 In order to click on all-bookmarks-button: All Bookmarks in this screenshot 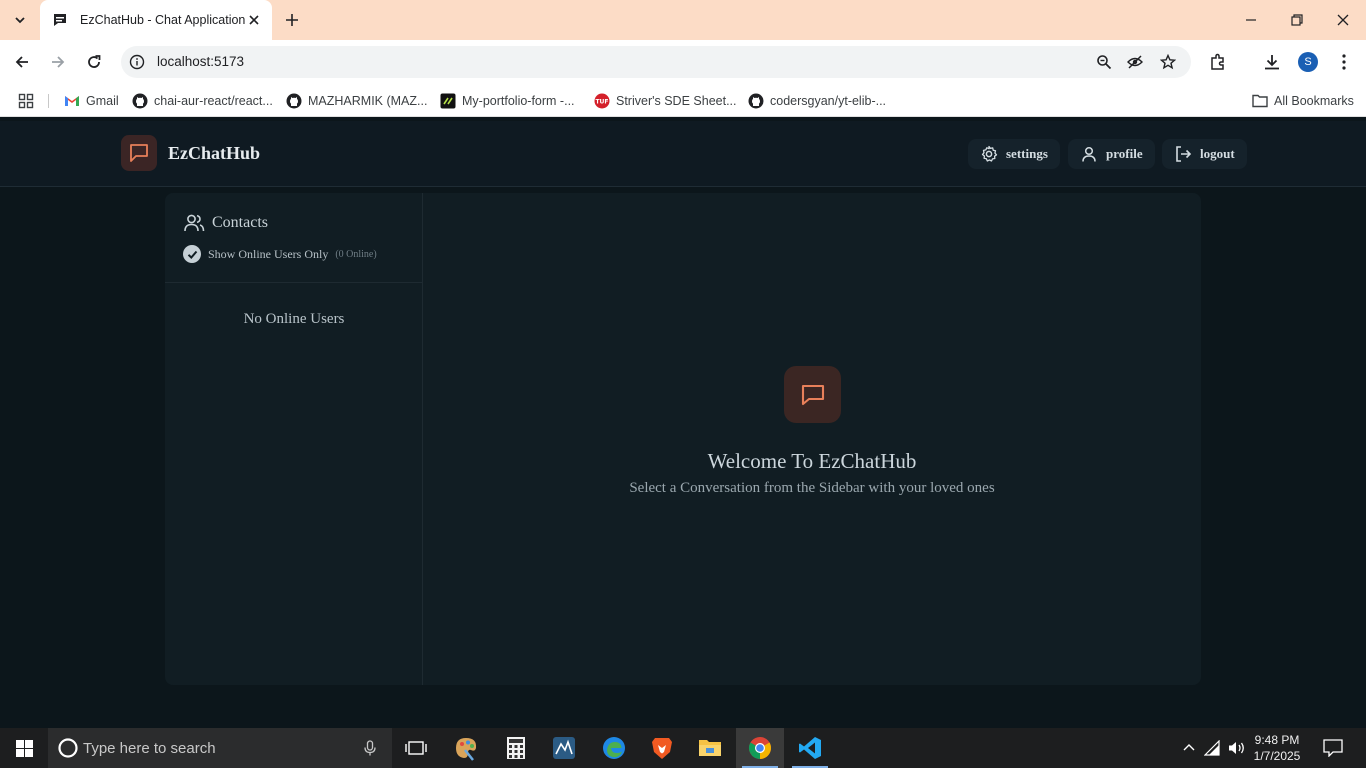, I will do `click(1303, 101)`.